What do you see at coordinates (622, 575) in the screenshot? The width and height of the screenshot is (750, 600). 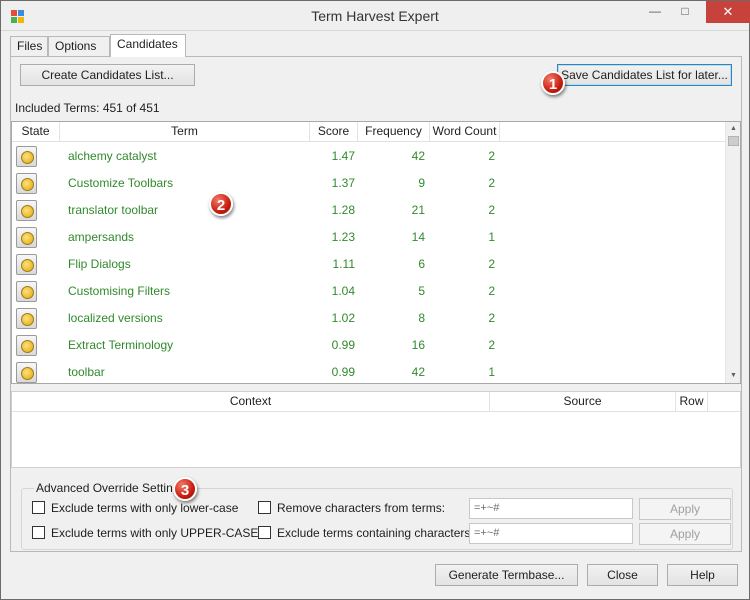 I see `close-button: Close` at bounding box center [622, 575].